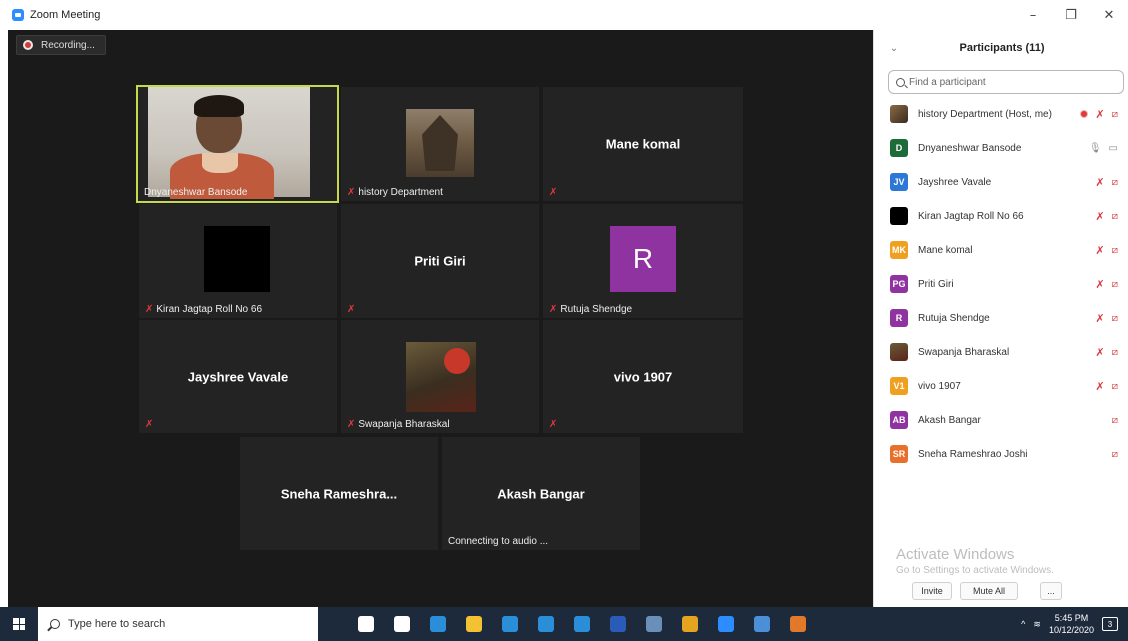 The height and width of the screenshot is (641, 1128). What do you see at coordinates (366, 624) in the screenshot?
I see `cortana-icon` at bounding box center [366, 624].